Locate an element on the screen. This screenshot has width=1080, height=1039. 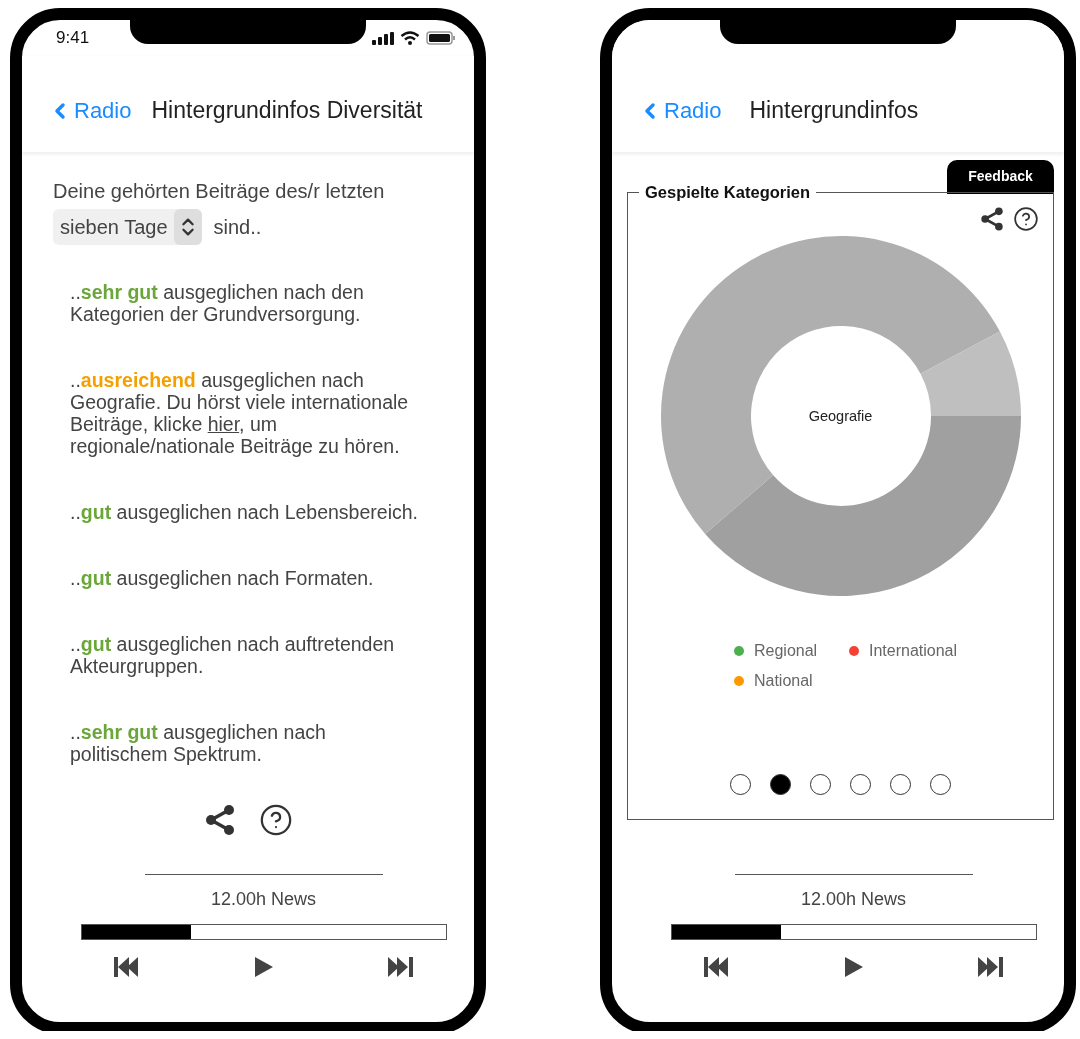
period-select: sieben Tage is located at coordinates (127, 227).